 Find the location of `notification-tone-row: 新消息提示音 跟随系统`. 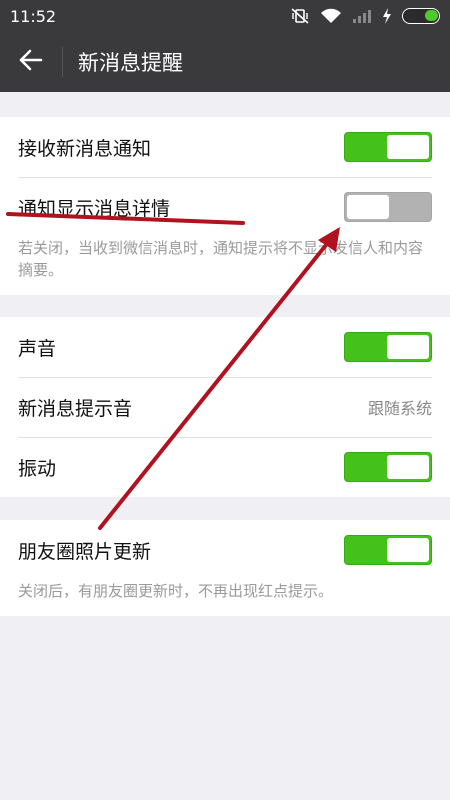

notification-tone-row: 新消息提示音 跟随系统 is located at coordinates (225, 407).